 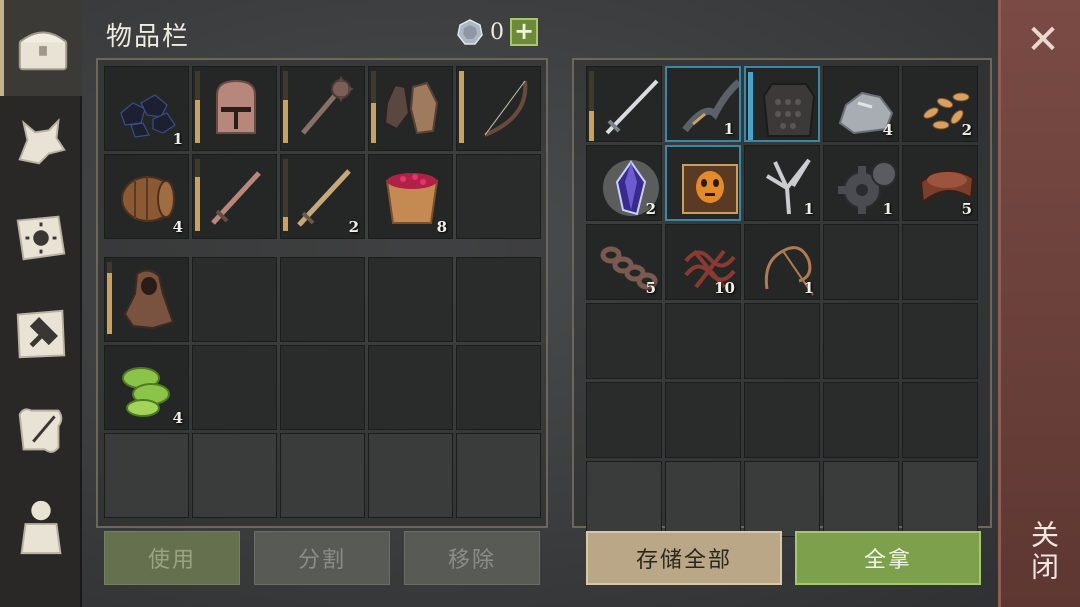 What do you see at coordinates (703, 104) in the screenshot?
I see `slot-recurve-bow: 1` at bounding box center [703, 104].